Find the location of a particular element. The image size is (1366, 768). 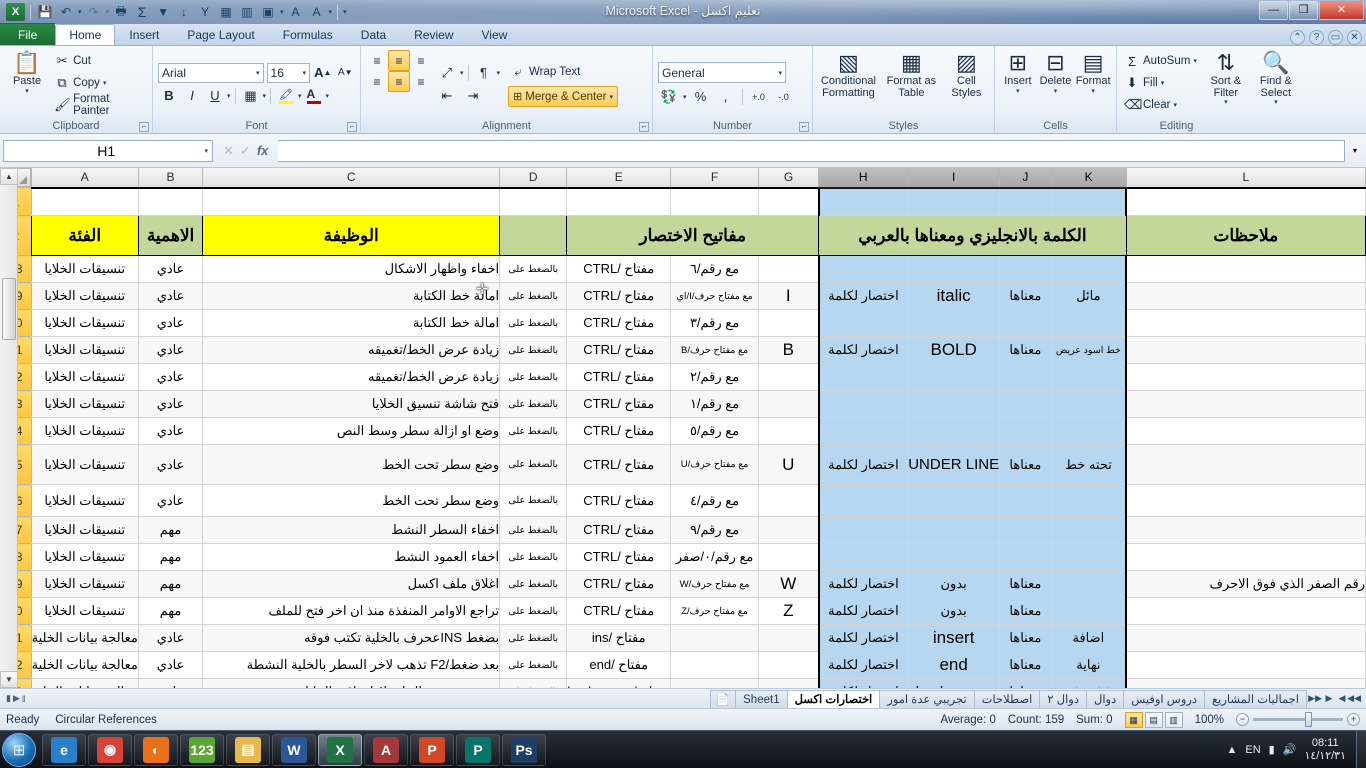

insert-worksheet-button: 📄 is located at coordinates (723, 698).